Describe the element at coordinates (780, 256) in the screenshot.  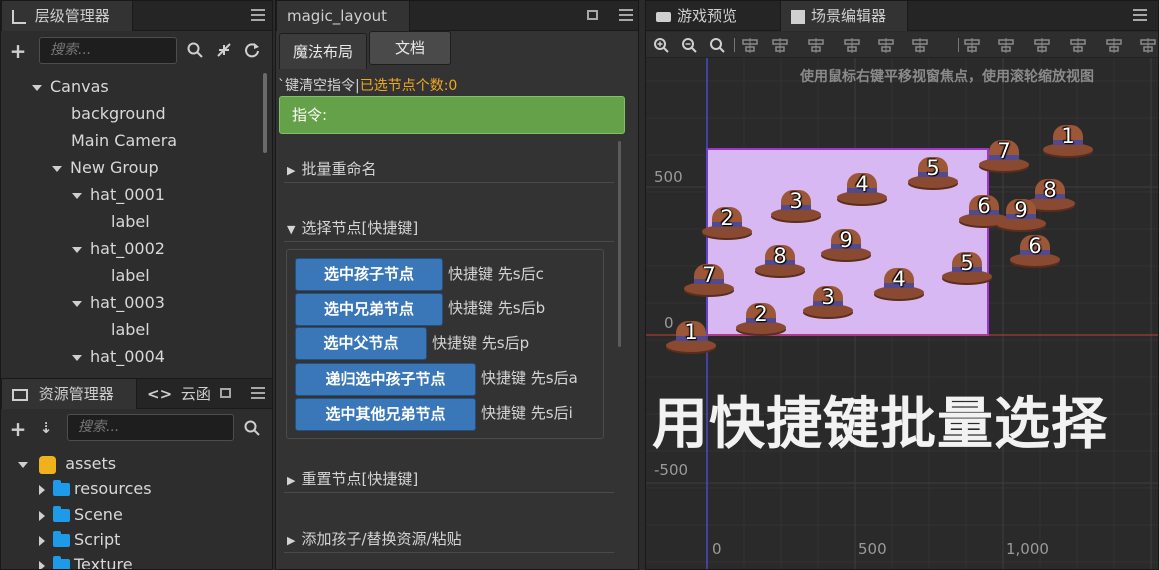
I see `hat-number-label: 8` at that location.